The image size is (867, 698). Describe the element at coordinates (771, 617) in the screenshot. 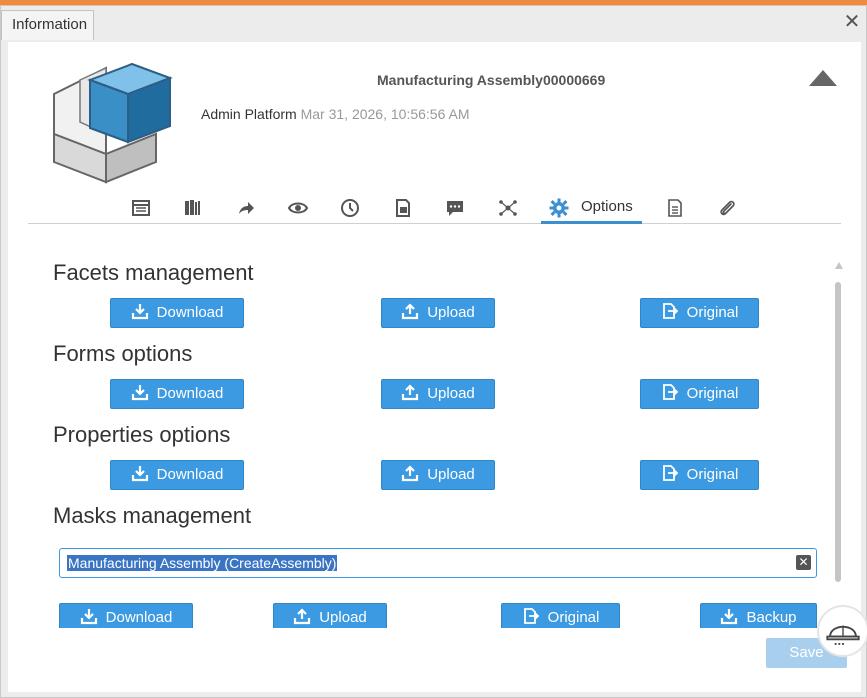

I see `masks-backup-label: Backup` at that location.